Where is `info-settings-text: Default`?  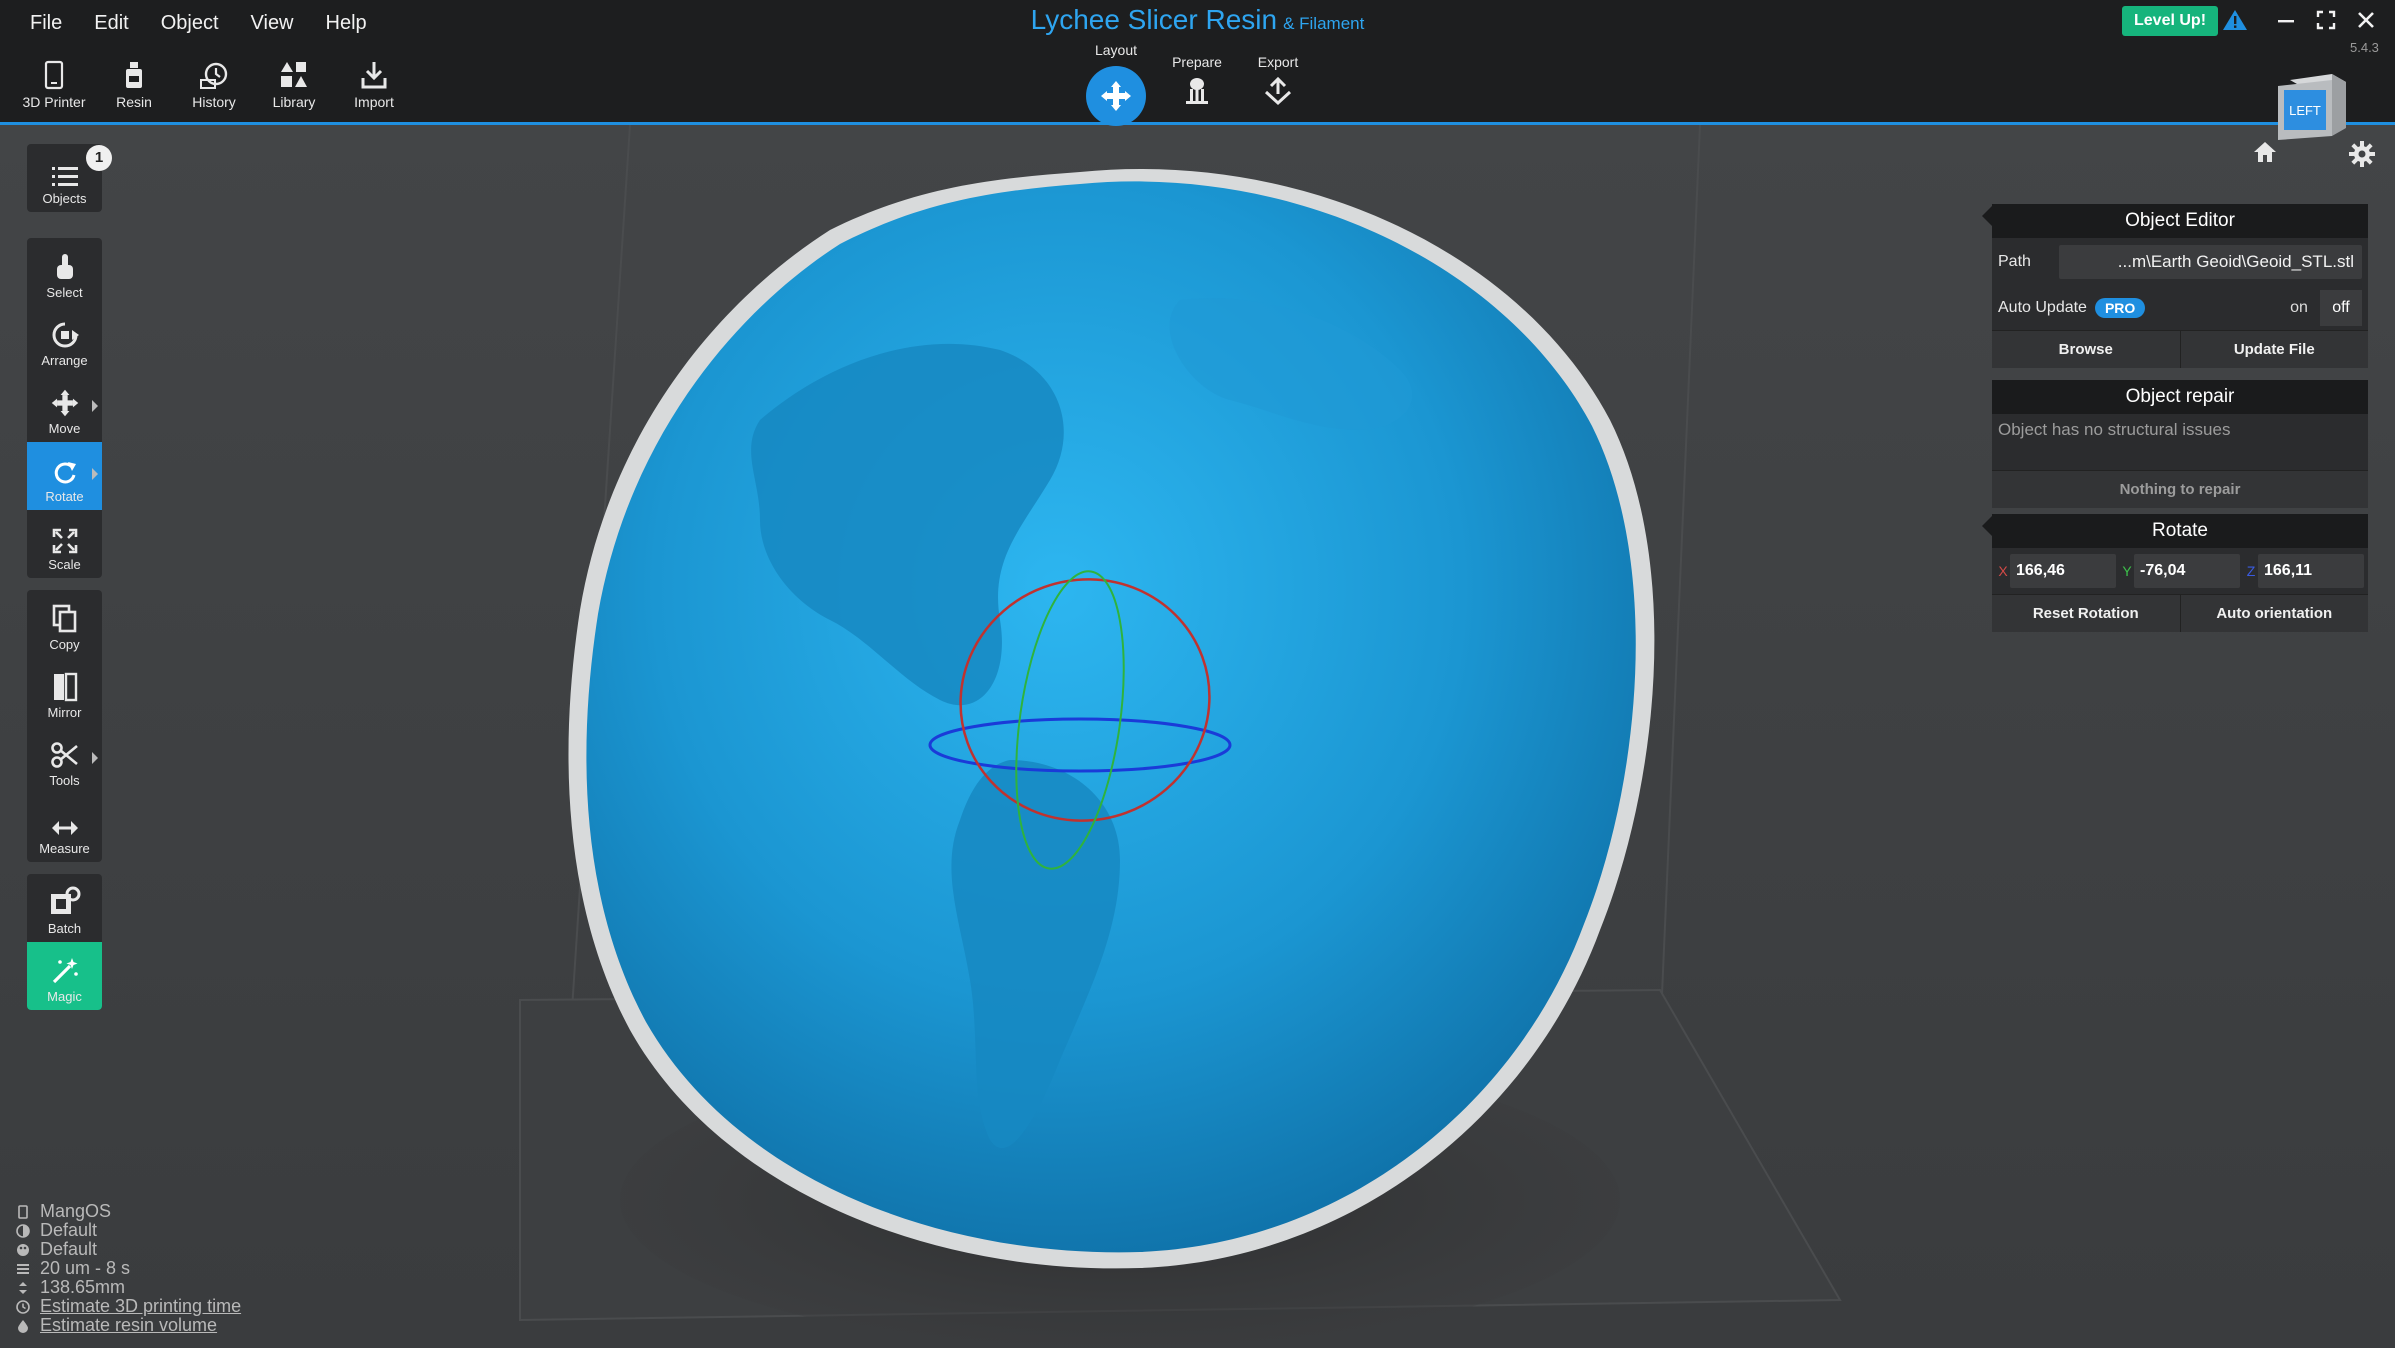
info-settings-text: Default is located at coordinates (69, 1249).